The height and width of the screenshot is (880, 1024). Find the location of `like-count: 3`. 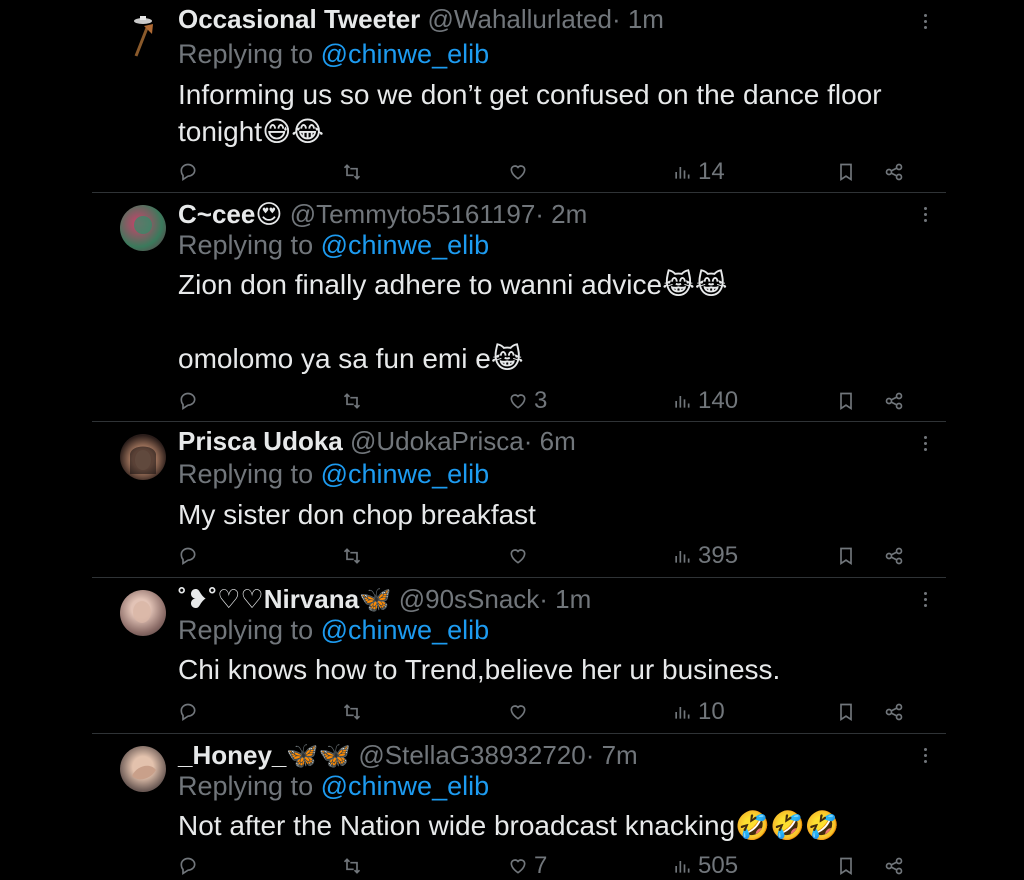

like-count: 3 is located at coordinates (541, 400).